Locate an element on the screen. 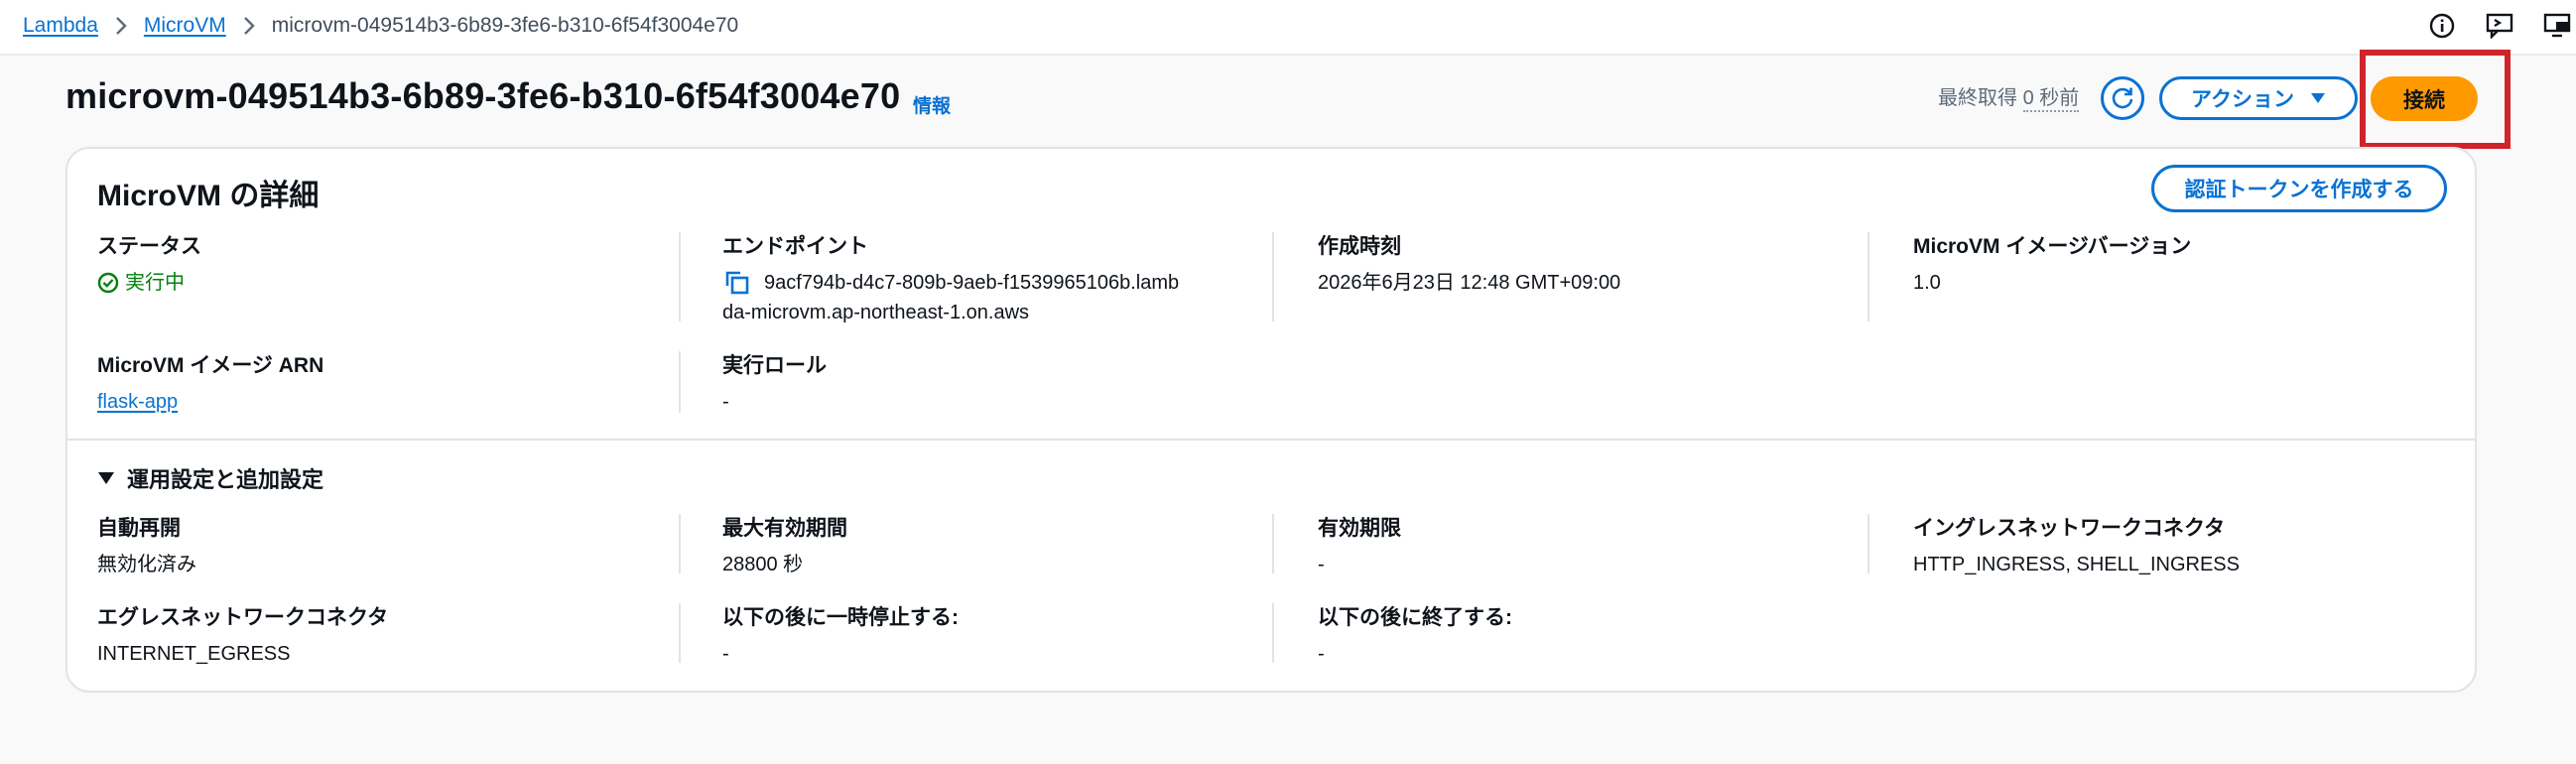 Image resolution: width=2576 pixels, height=764 pixels. advanced-settings-toggle: 運用設定と追加設定 is located at coordinates (210, 478).